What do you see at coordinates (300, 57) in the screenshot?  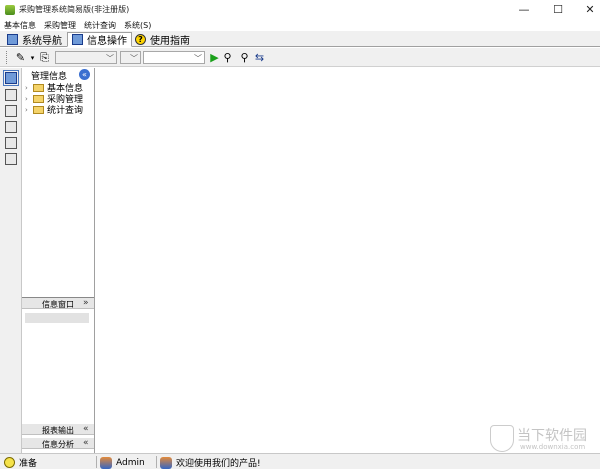 I see `toolbar: ✎ ▾ ⎘ ﹀ ﹀ ﹀ ▶ ⚲ ⚲ ⇆` at bounding box center [300, 57].